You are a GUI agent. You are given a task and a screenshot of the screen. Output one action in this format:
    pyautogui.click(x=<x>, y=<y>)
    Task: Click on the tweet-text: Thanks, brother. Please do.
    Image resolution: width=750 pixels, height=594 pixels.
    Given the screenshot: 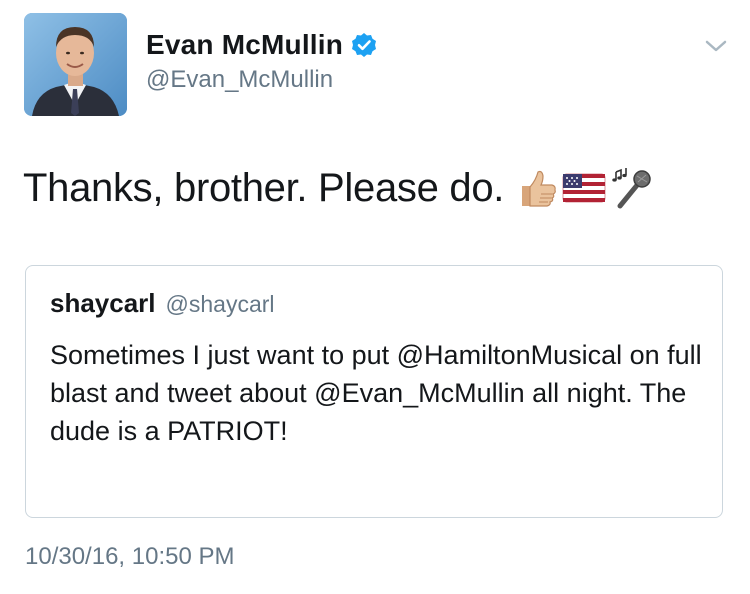 What is the action you would take?
    pyautogui.click(x=264, y=187)
    